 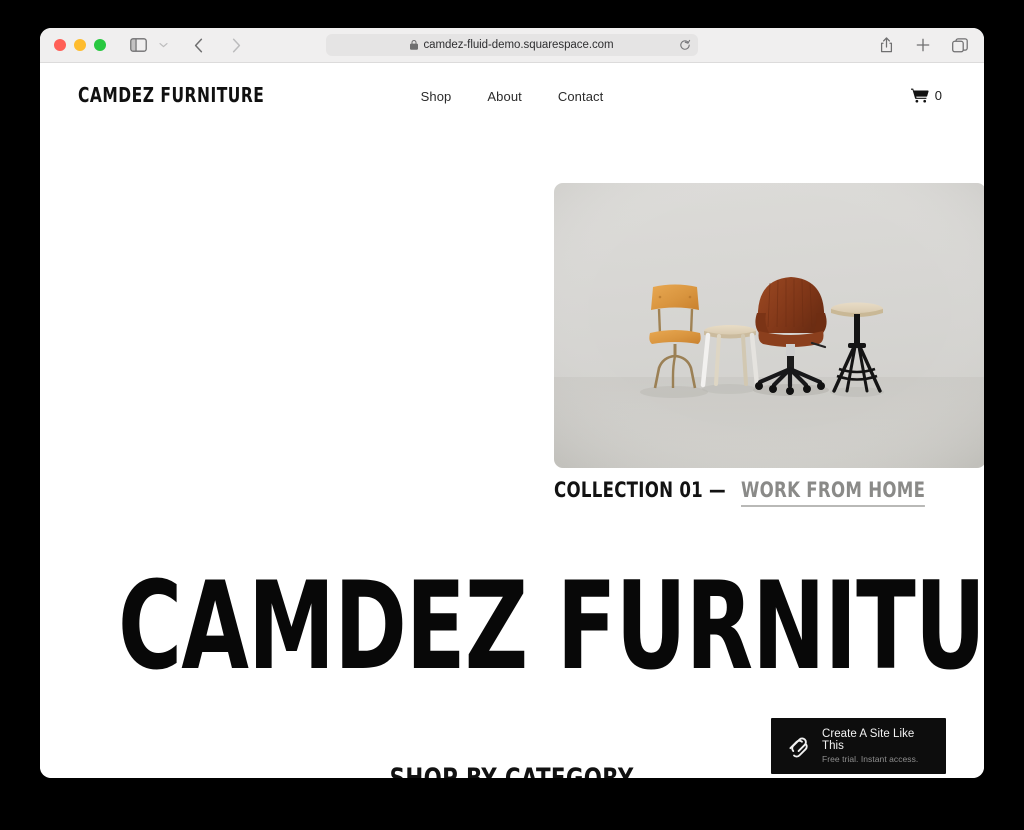 I want to click on site-header: CAMDEZ FURNITURE Shop About Contact 0, so click(x=512, y=85).